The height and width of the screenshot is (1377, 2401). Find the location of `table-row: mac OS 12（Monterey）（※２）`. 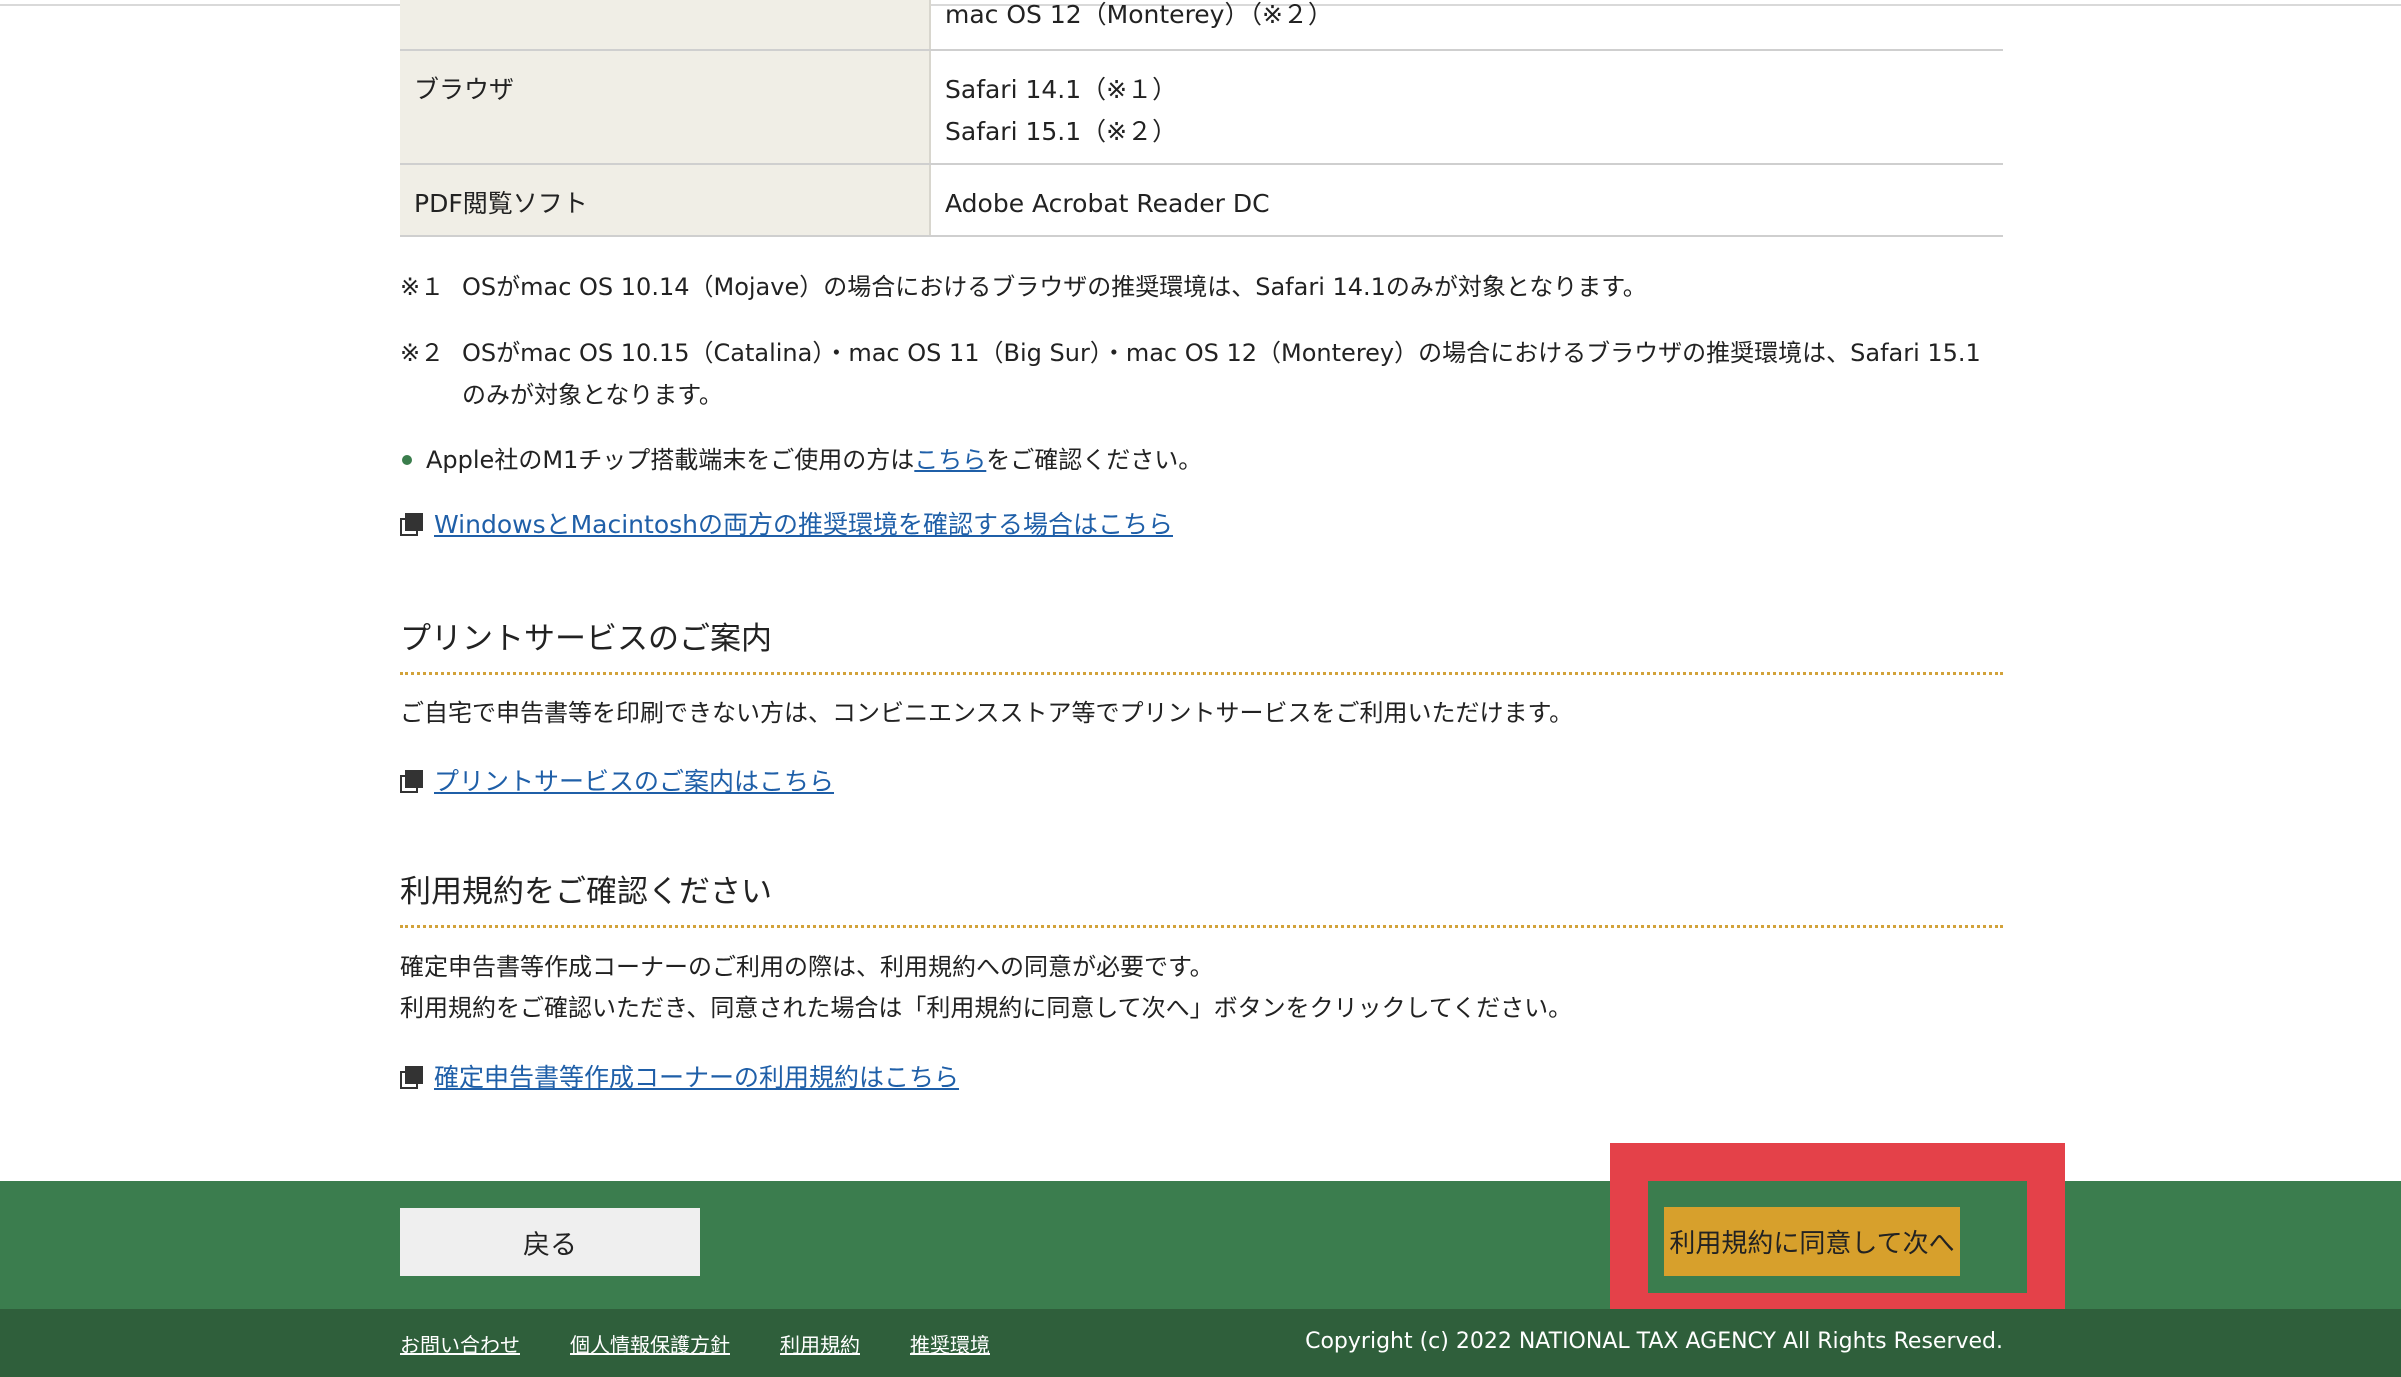

table-row: mac OS 12（Monterey）（※２） is located at coordinates (1201, 25).